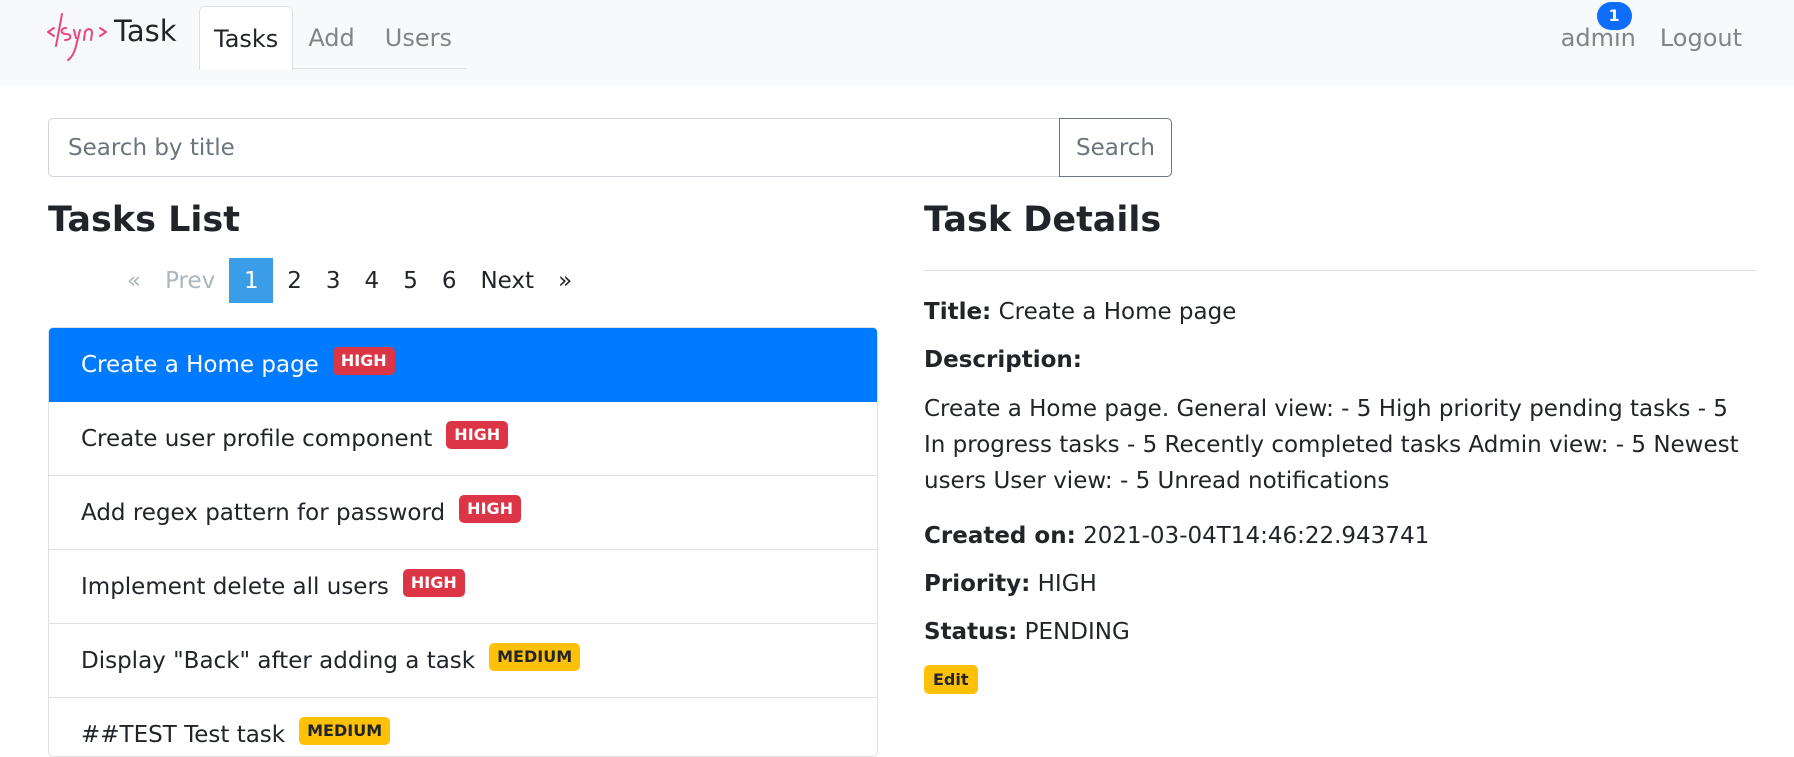 Image resolution: width=1794 pixels, height=757 pixels. I want to click on tab-users: Users, so click(418, 37).